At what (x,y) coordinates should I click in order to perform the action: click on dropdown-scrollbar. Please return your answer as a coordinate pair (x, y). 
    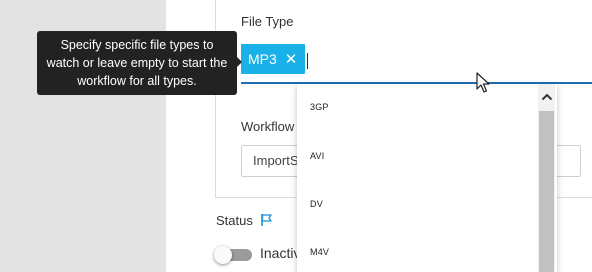
    Looking at the image, I should click on (546, 178).